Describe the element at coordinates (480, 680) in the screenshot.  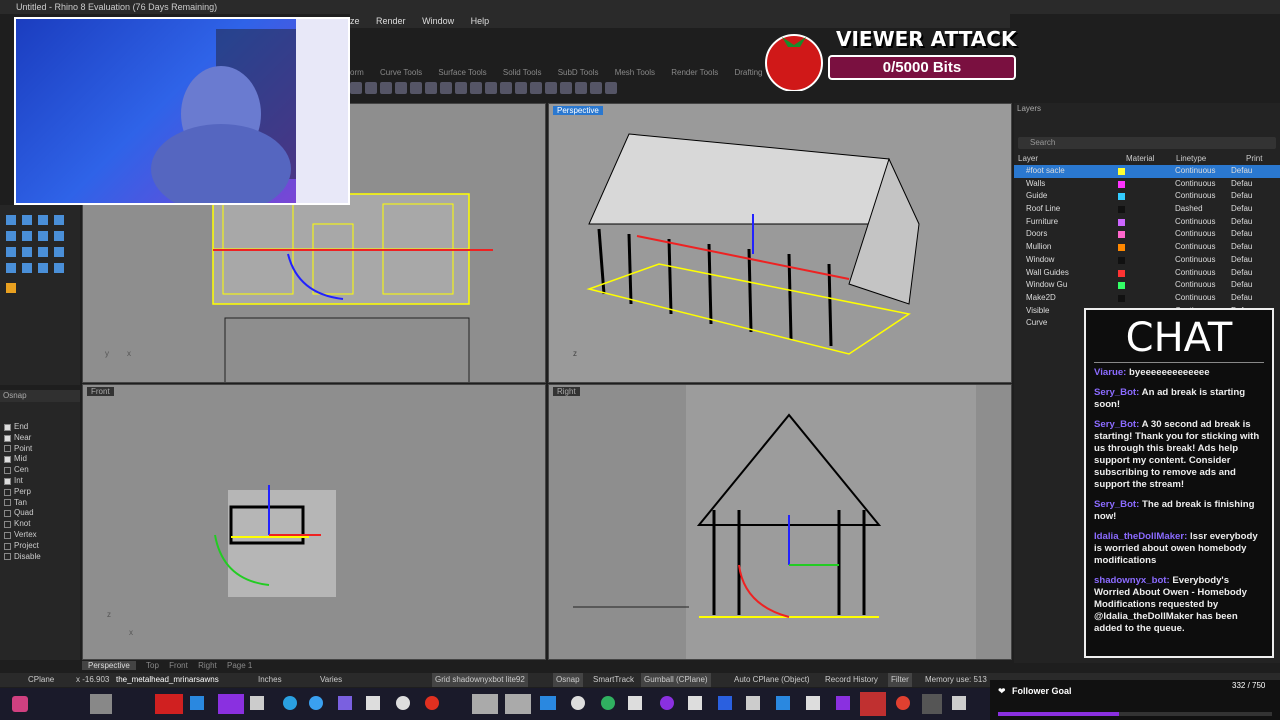
I see `status-grid: Grid shadownyxbot lite92` at that location.